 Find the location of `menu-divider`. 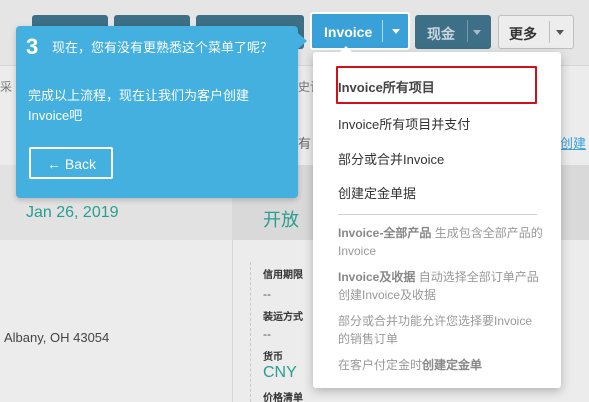

menu-divider is located at coordinates (437, 214).